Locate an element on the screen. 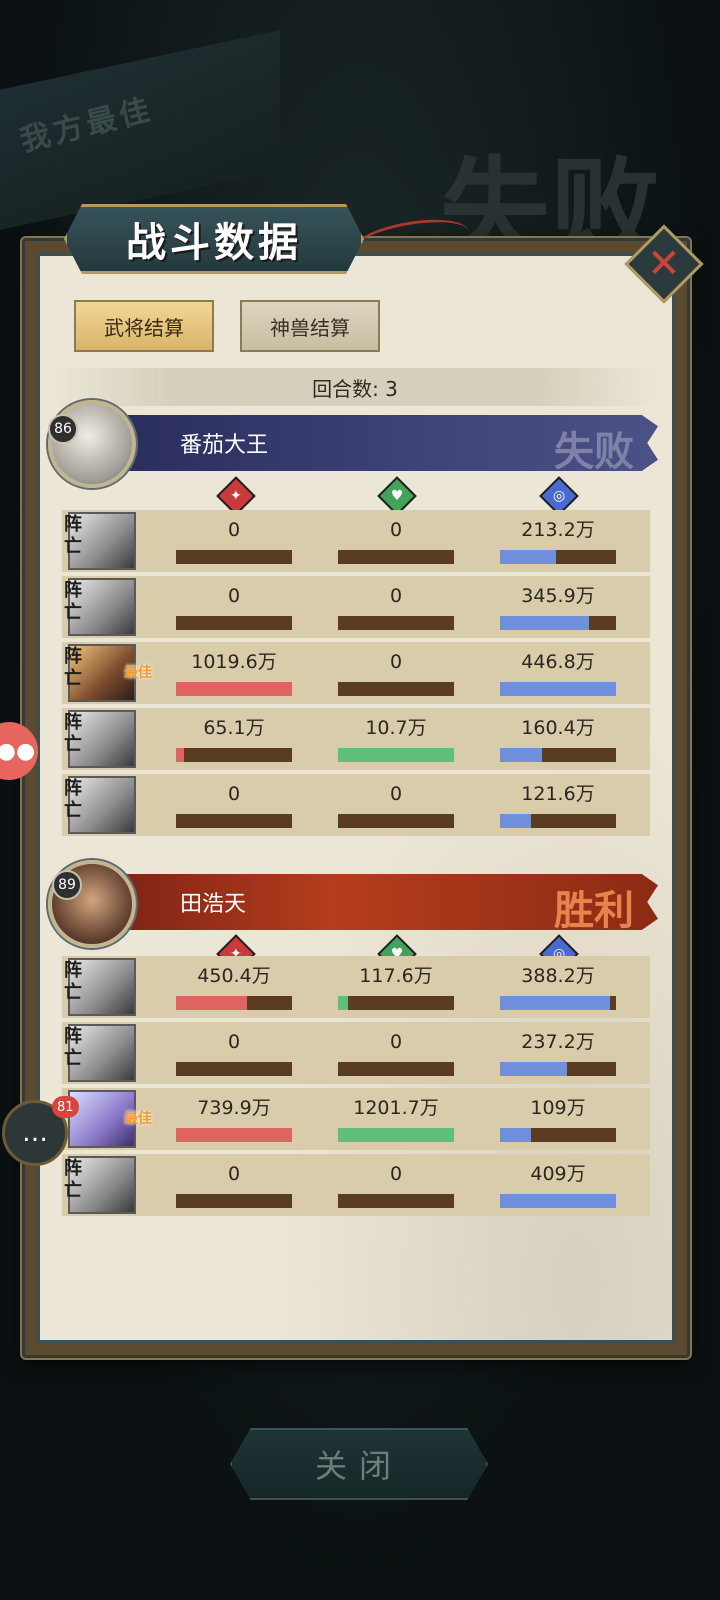 This screenshot has width=720, height=1600. hero-row: 阵亡 0 0 409万 is located at coordinates (356, 1185).